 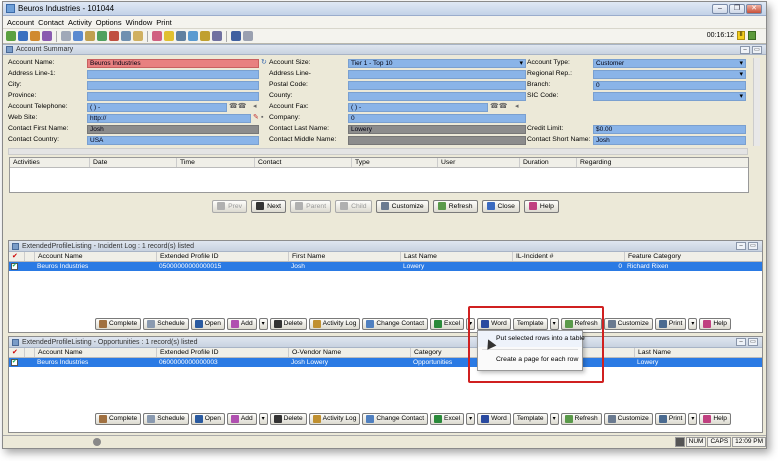 What do you see at coordinates (50, 162) in the screenshot?
I see `col-activities: Activities` at bounding box center [50, 162].